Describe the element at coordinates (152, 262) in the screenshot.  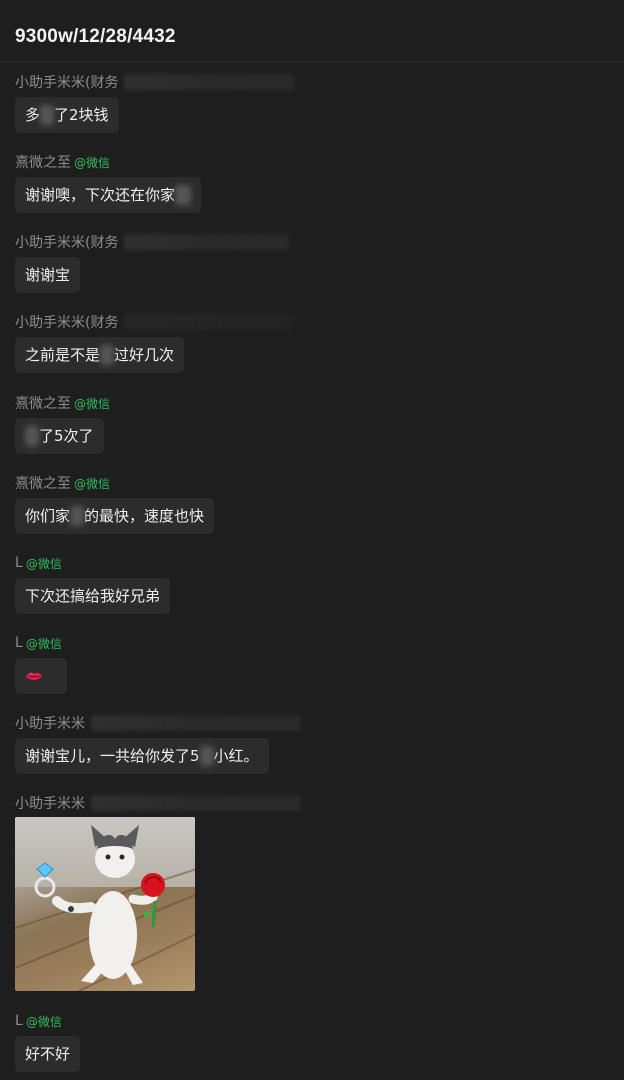
I see `message-item: 小助手米米(财务 谢谢宝` at that location.